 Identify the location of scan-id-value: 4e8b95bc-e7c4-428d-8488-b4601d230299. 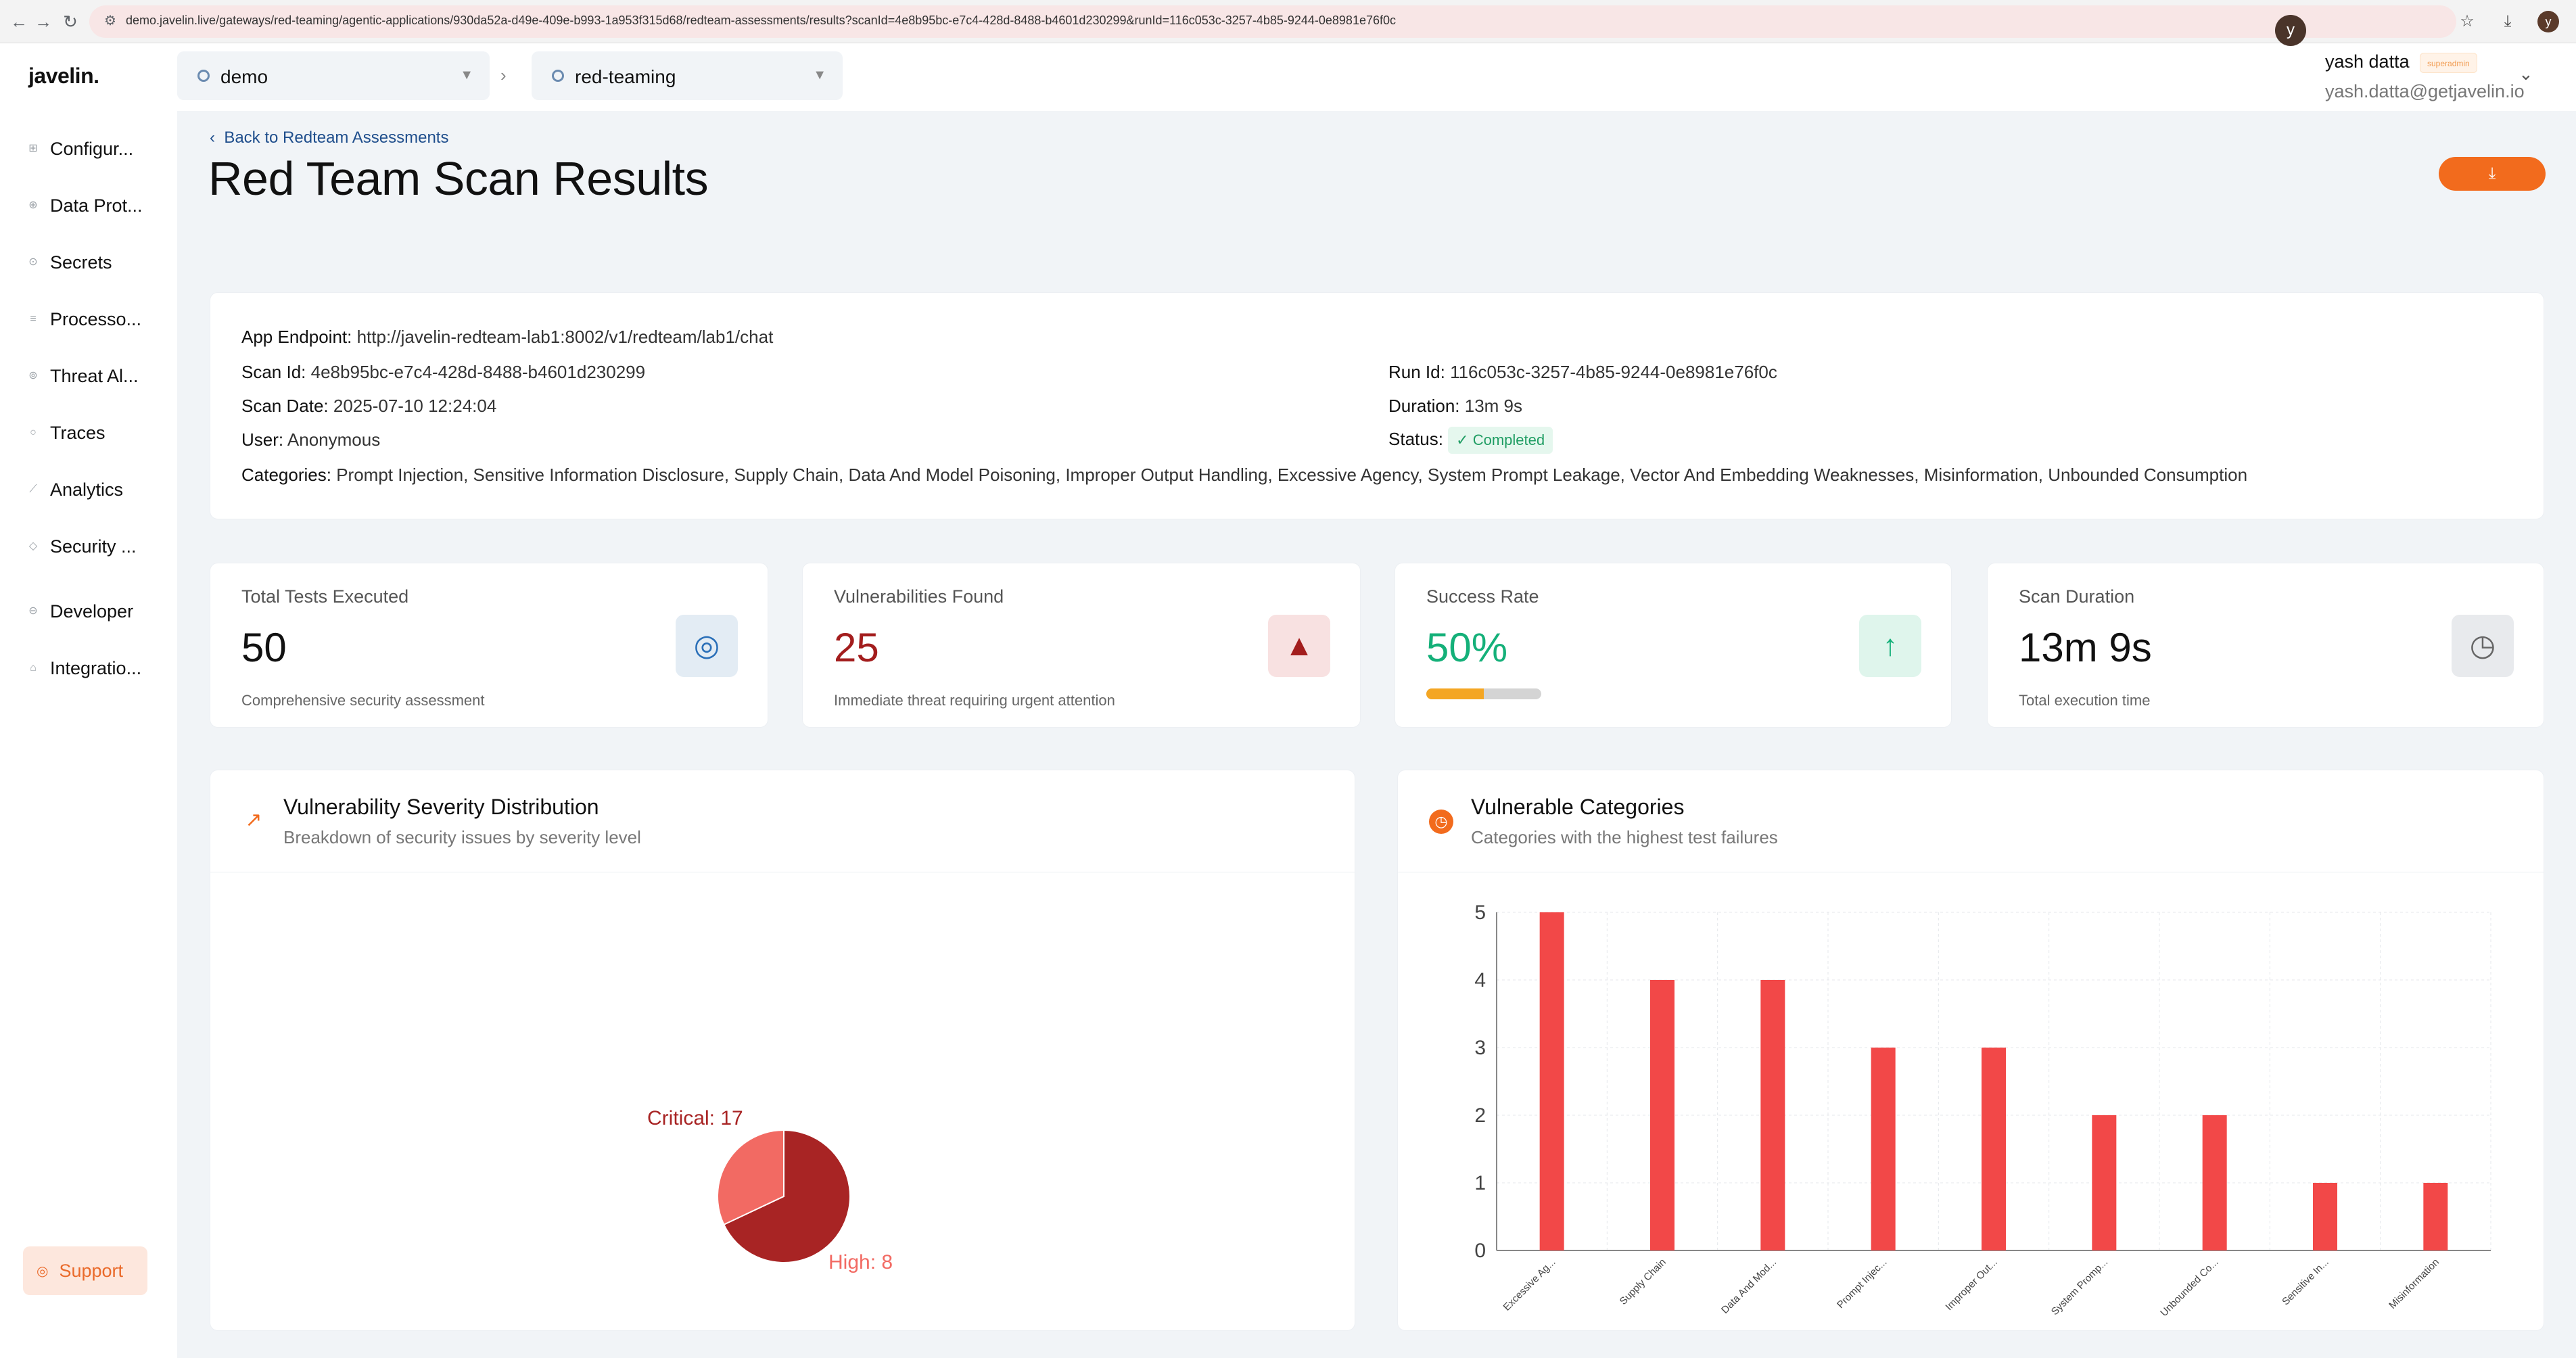
(478, 372).